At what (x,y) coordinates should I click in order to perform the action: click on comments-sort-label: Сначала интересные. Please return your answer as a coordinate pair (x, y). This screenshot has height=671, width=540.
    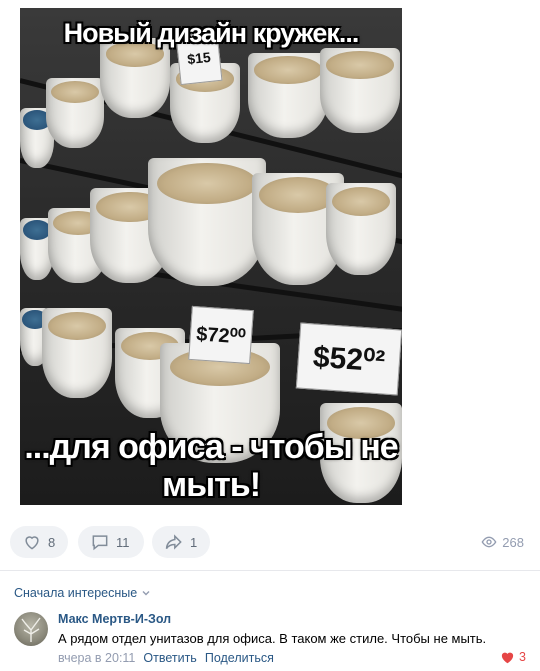
    Looking at the image, I should click on (76, 593).